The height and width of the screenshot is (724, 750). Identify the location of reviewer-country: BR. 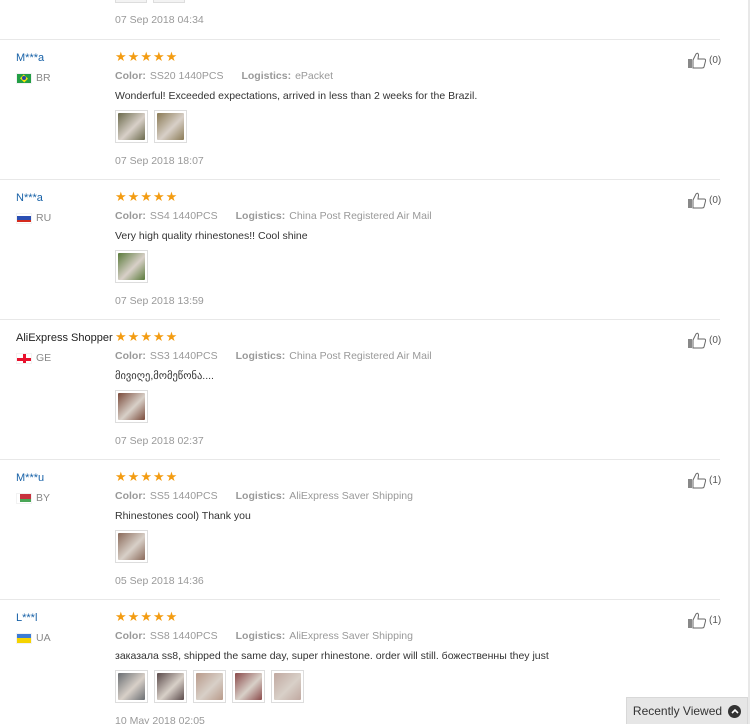
(33, 78).